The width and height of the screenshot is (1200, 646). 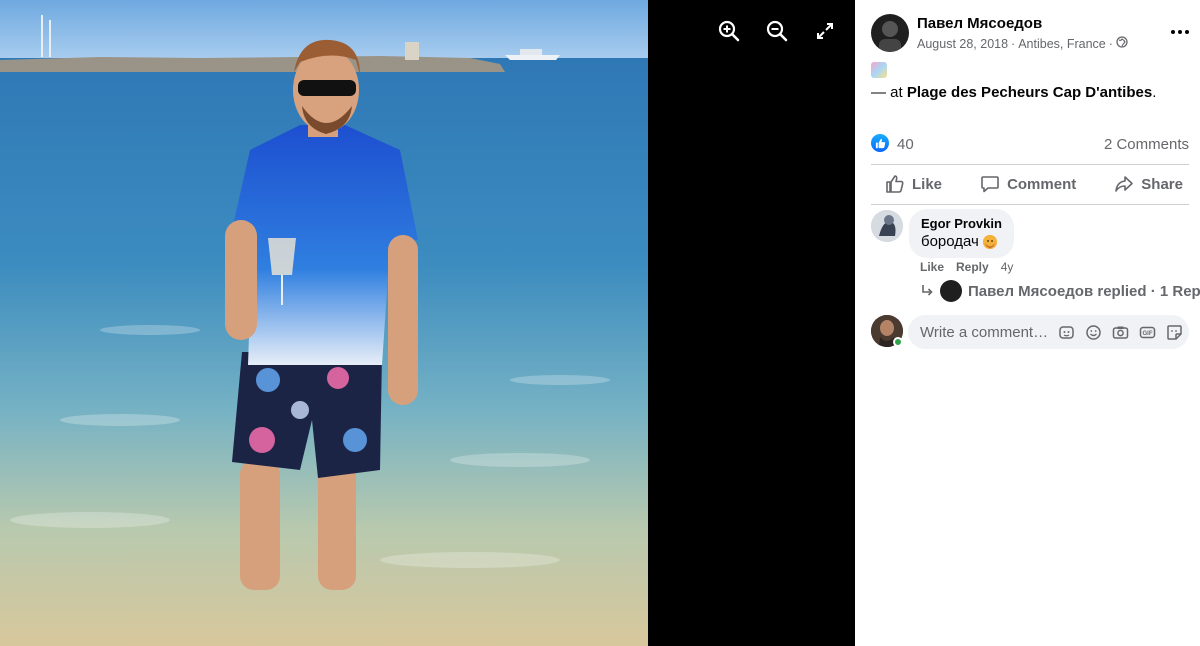 What do you see at coordinates (1062, 44) in the screenshot?
I see `post-location: Antibes, France` at bounding box center [1062, 44].